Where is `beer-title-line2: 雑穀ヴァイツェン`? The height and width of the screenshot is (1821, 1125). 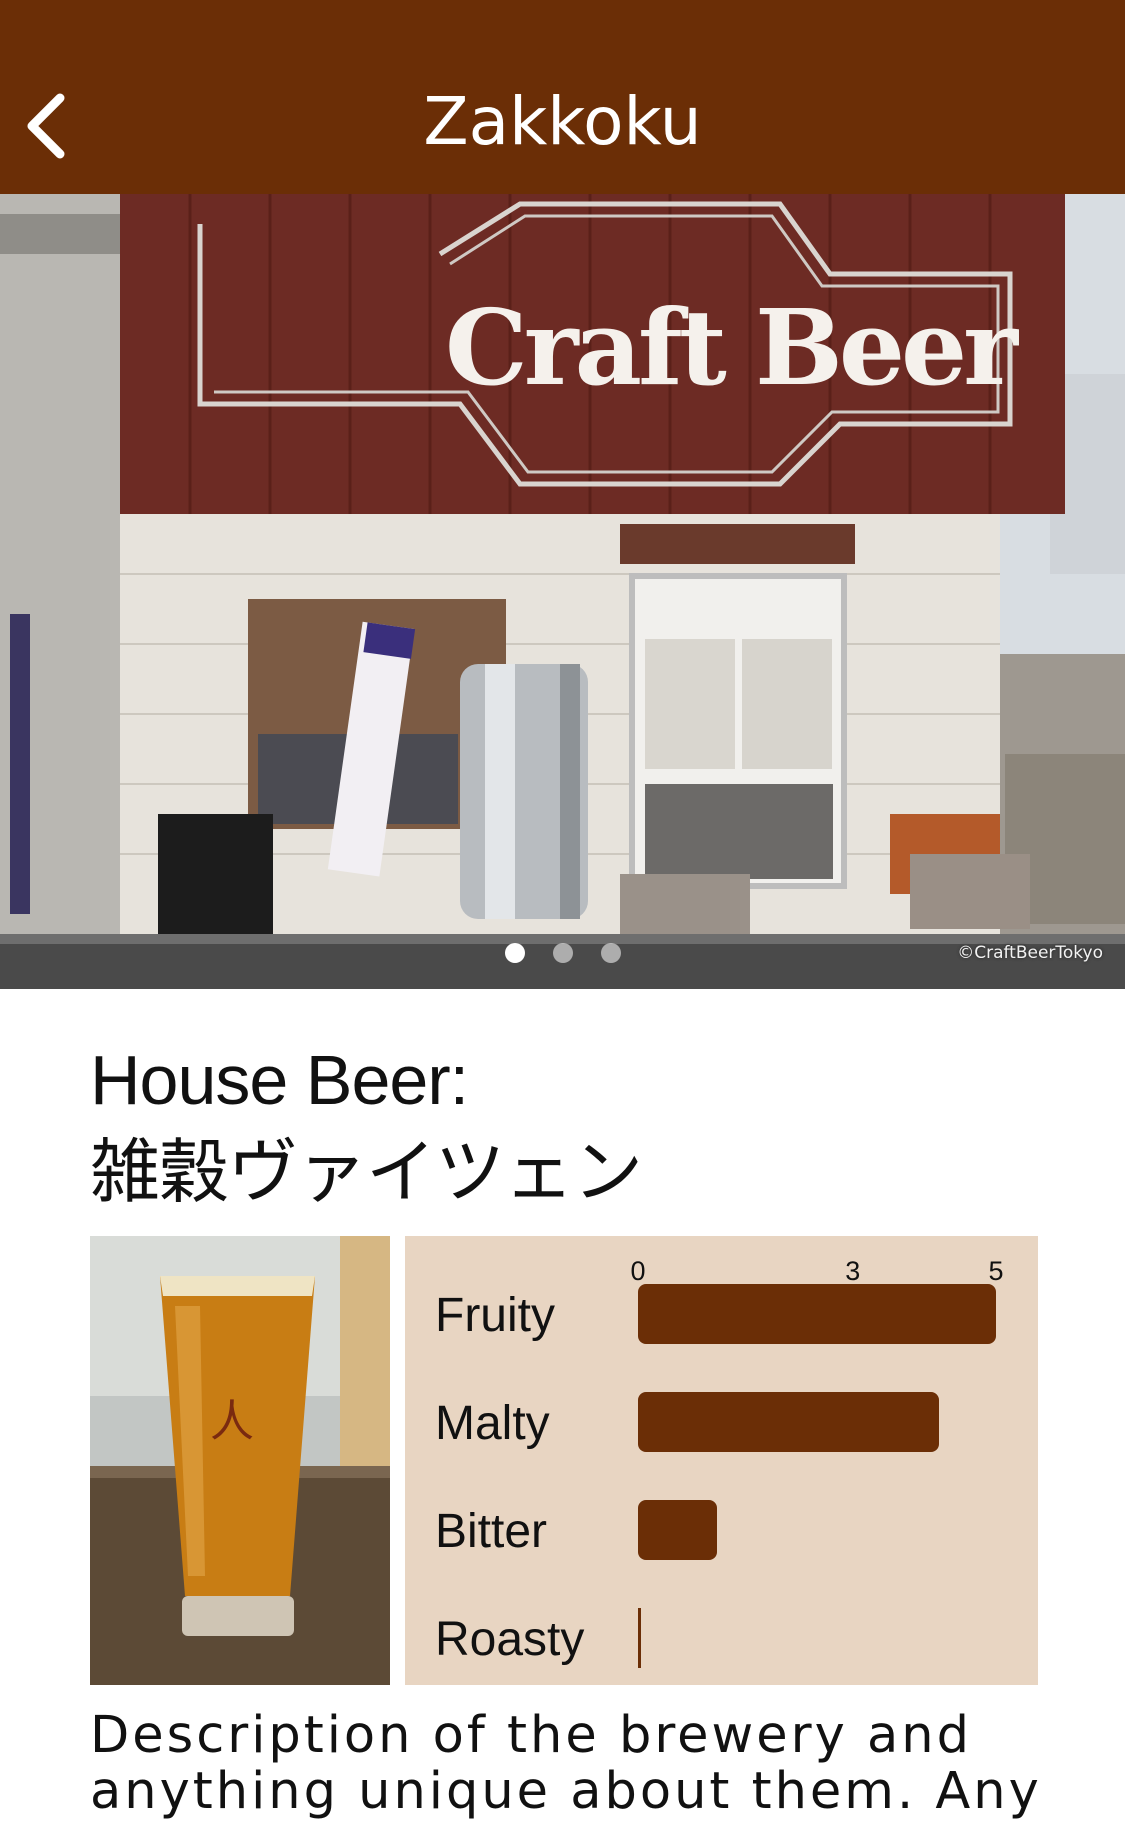
beer-title-line2: 雑穀ヴァイツェン is located at coordinates (366, 1172).